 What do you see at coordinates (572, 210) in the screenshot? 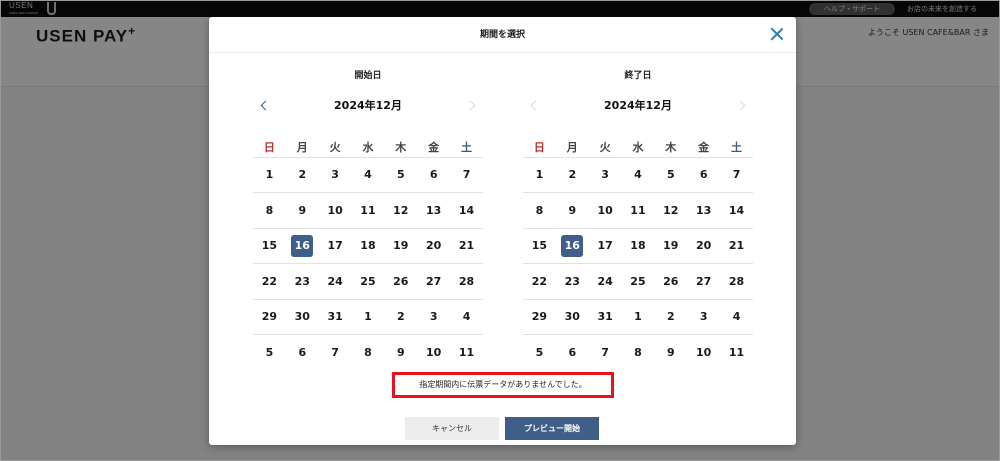
I see `day-cell-disabled: 9` at bounding box center [572, 210].